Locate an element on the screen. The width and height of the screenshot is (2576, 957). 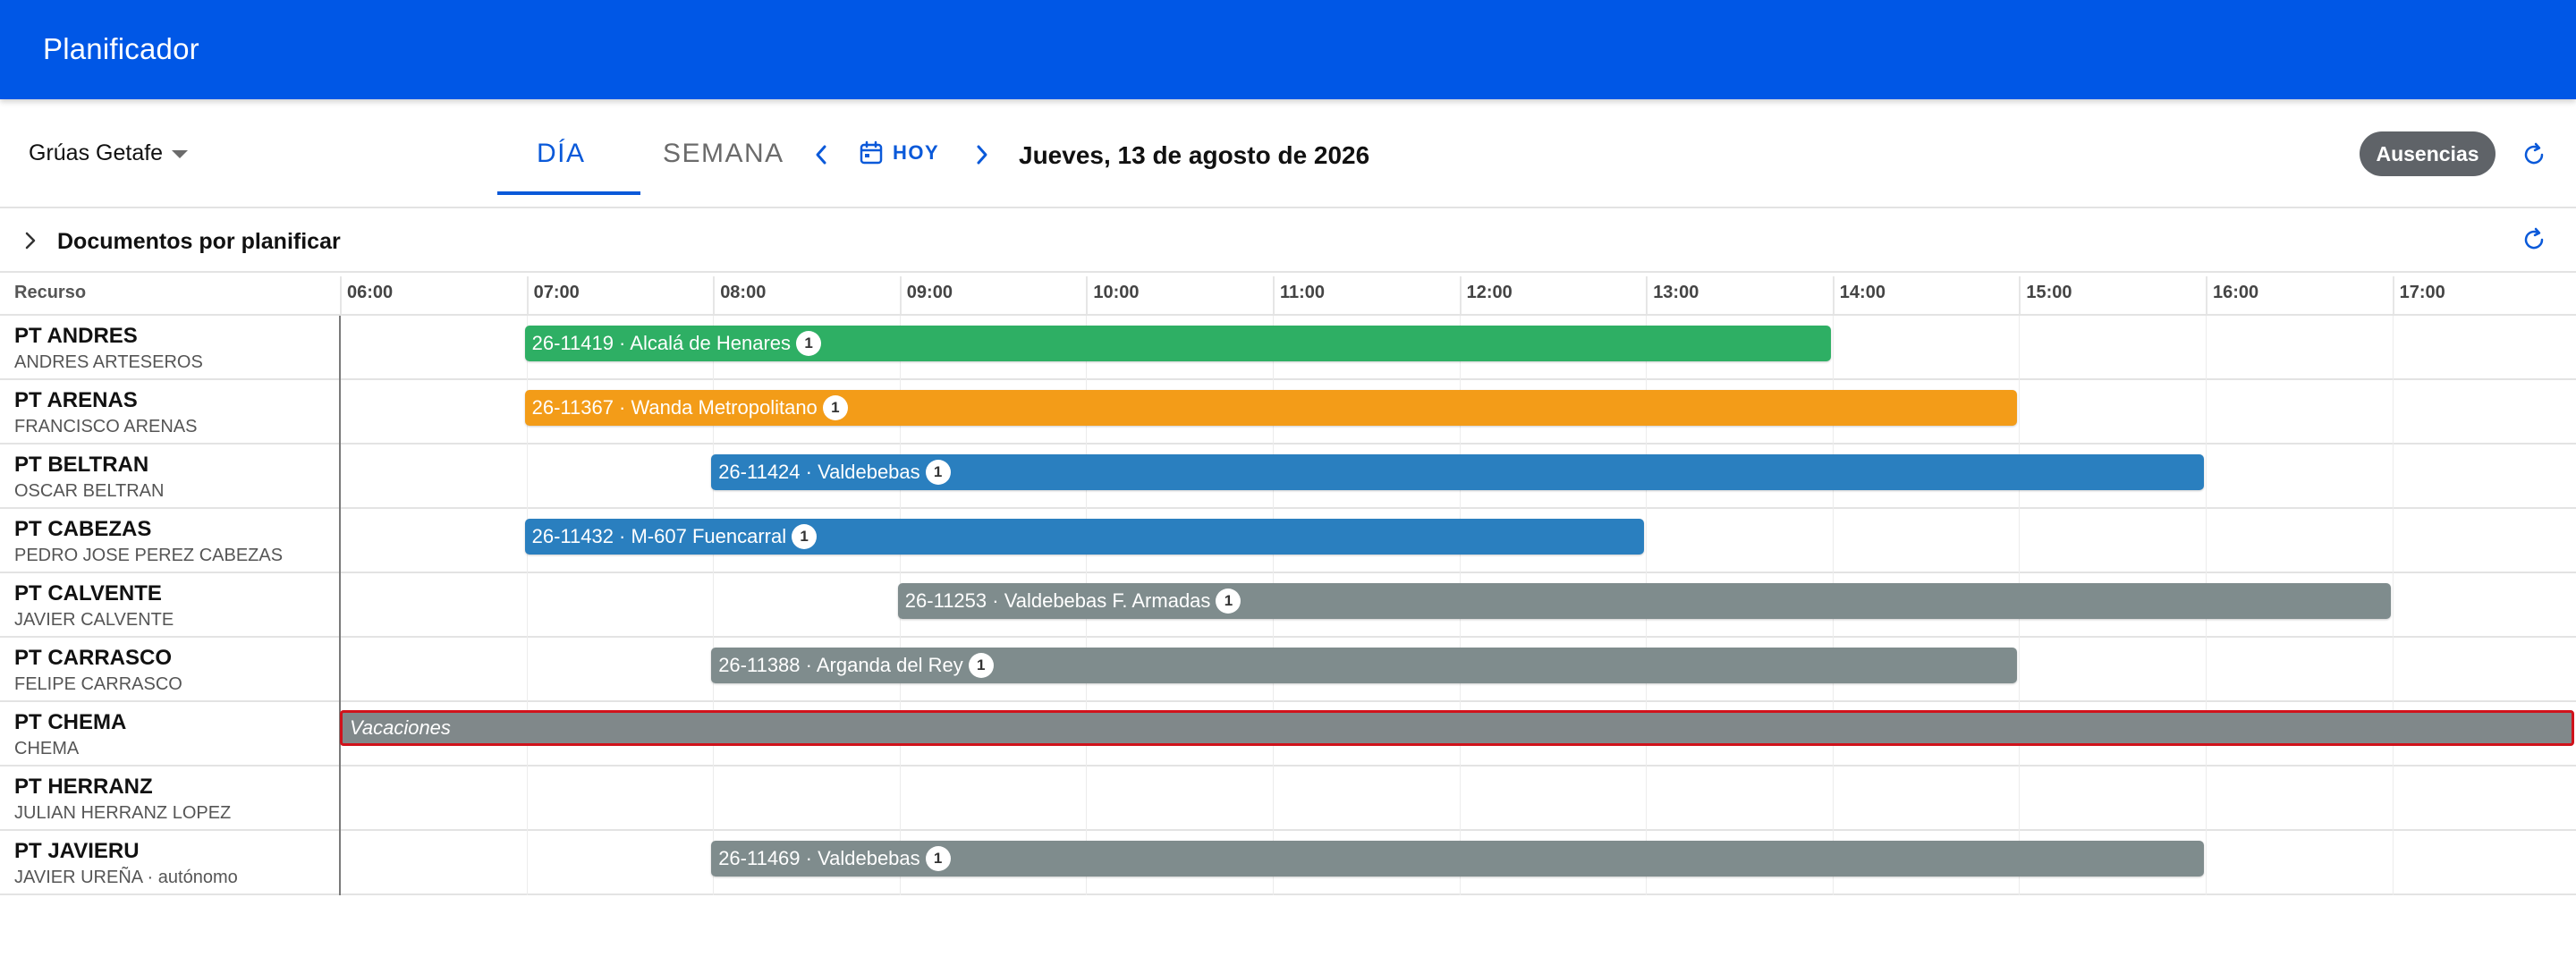
location-selector: Grúas Getafe is located at coordinates (109, 153).